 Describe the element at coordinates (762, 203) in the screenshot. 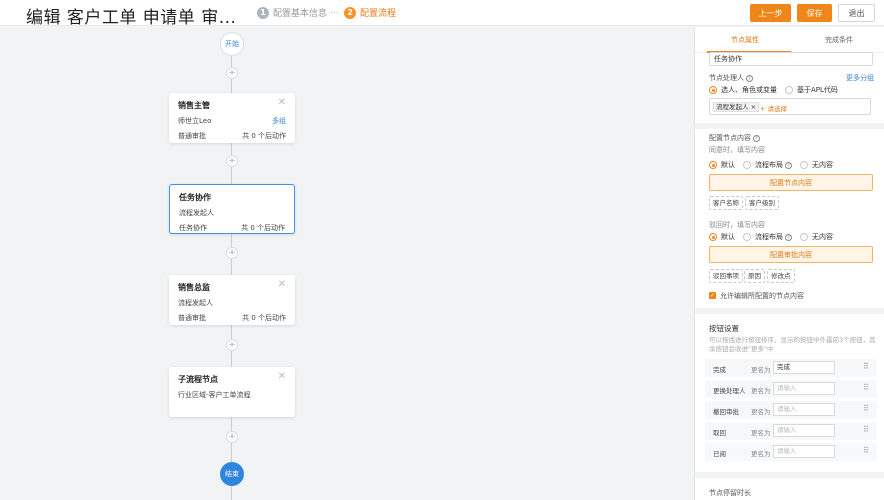

I see `content-field-chip: 客户级别` at that location.